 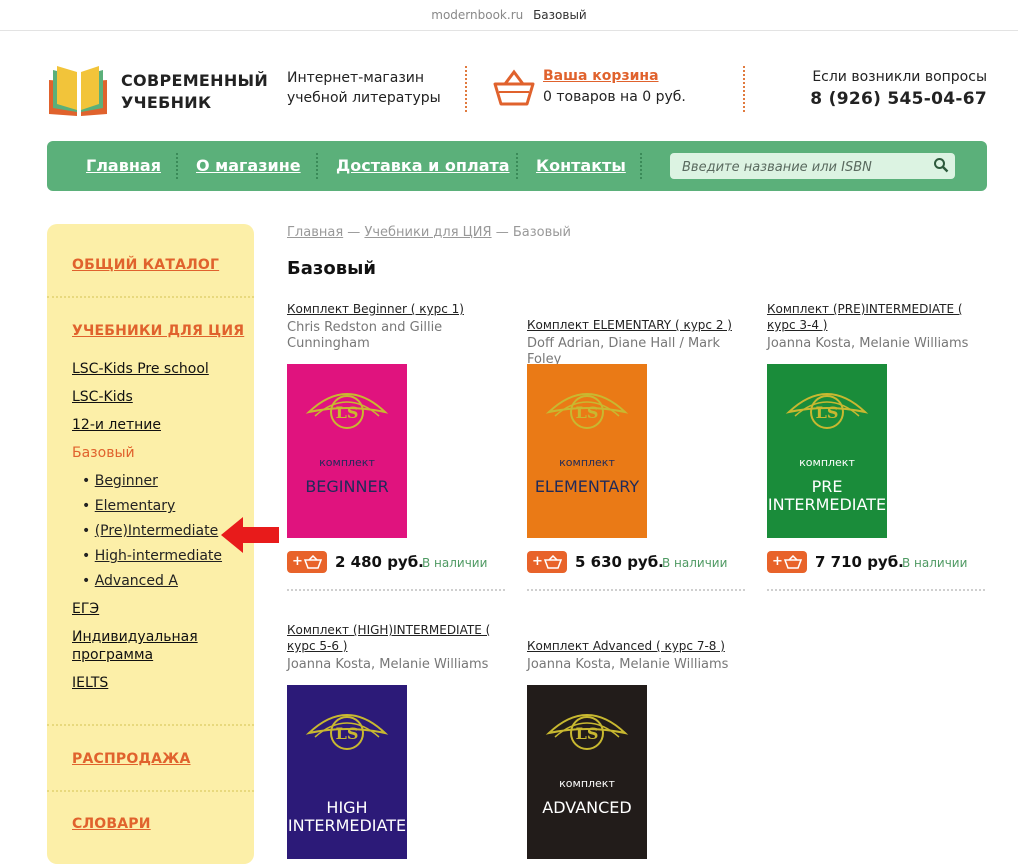 What do you see at coordinates (587, 807) in the screenshot?
I see `cover-level-line1: ADVANCED` at bounding box center [587, 807].